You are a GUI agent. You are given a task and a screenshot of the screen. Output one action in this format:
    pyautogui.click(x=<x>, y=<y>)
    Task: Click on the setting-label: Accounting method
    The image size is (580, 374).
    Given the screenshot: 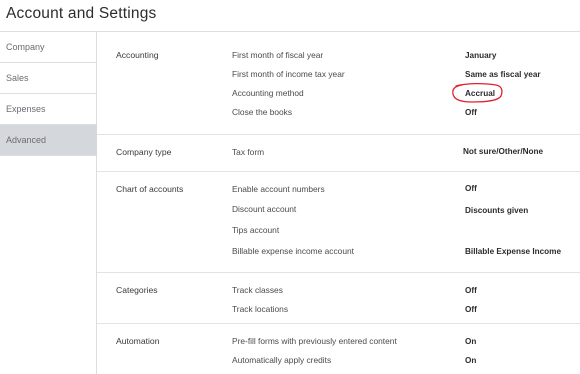 What is the action you would take?
    pyautogui.click(x=268, y=93)
    